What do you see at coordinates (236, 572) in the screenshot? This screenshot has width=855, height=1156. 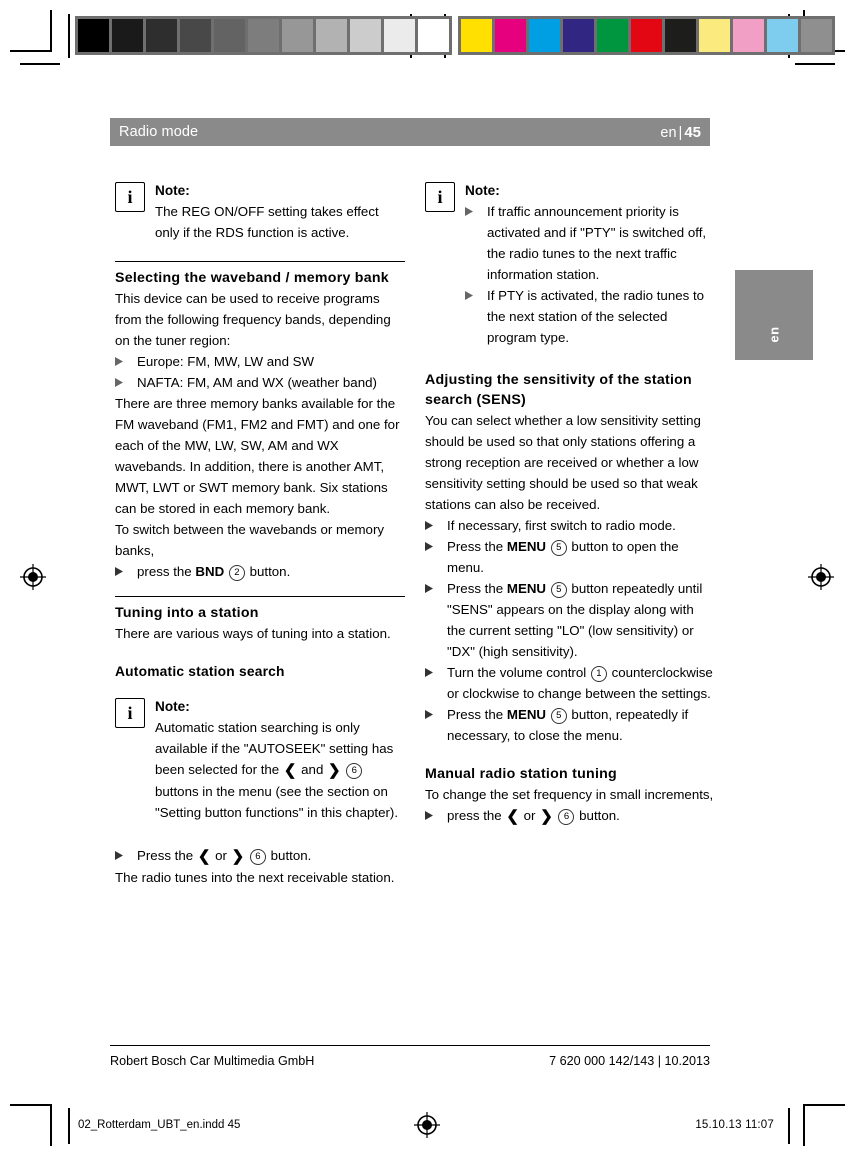 I see `callout-number: 2` at bounding box center [236, 572].